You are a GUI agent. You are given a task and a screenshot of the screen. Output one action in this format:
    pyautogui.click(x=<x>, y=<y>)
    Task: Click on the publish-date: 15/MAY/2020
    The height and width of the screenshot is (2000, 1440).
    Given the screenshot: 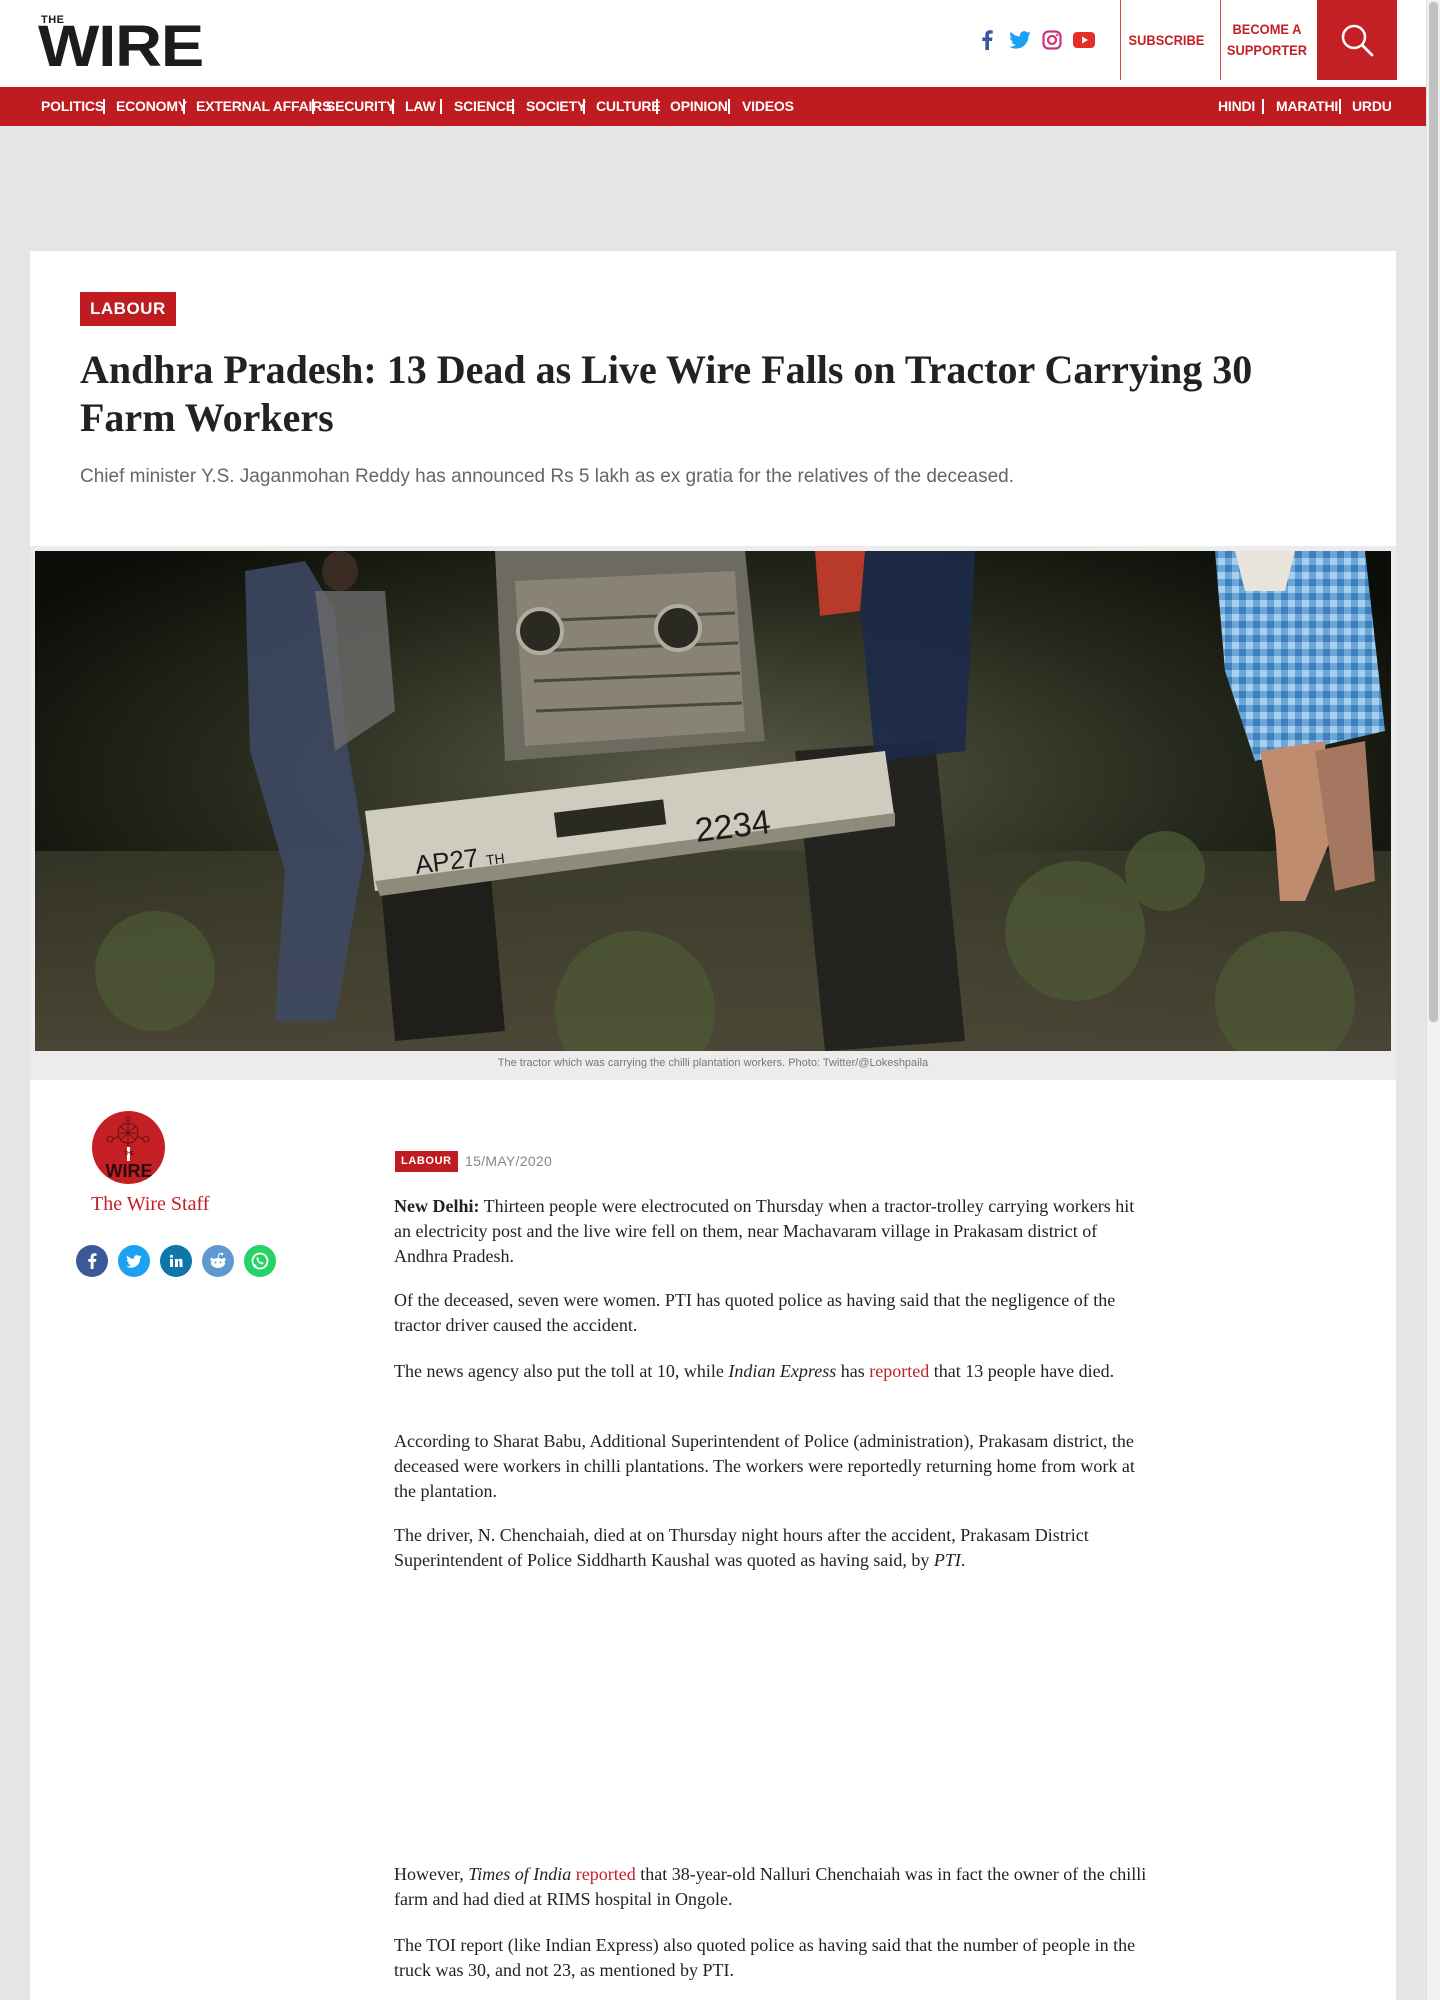 What is the action you would take?
    pyautogui.click(x=509, y=1161)
    